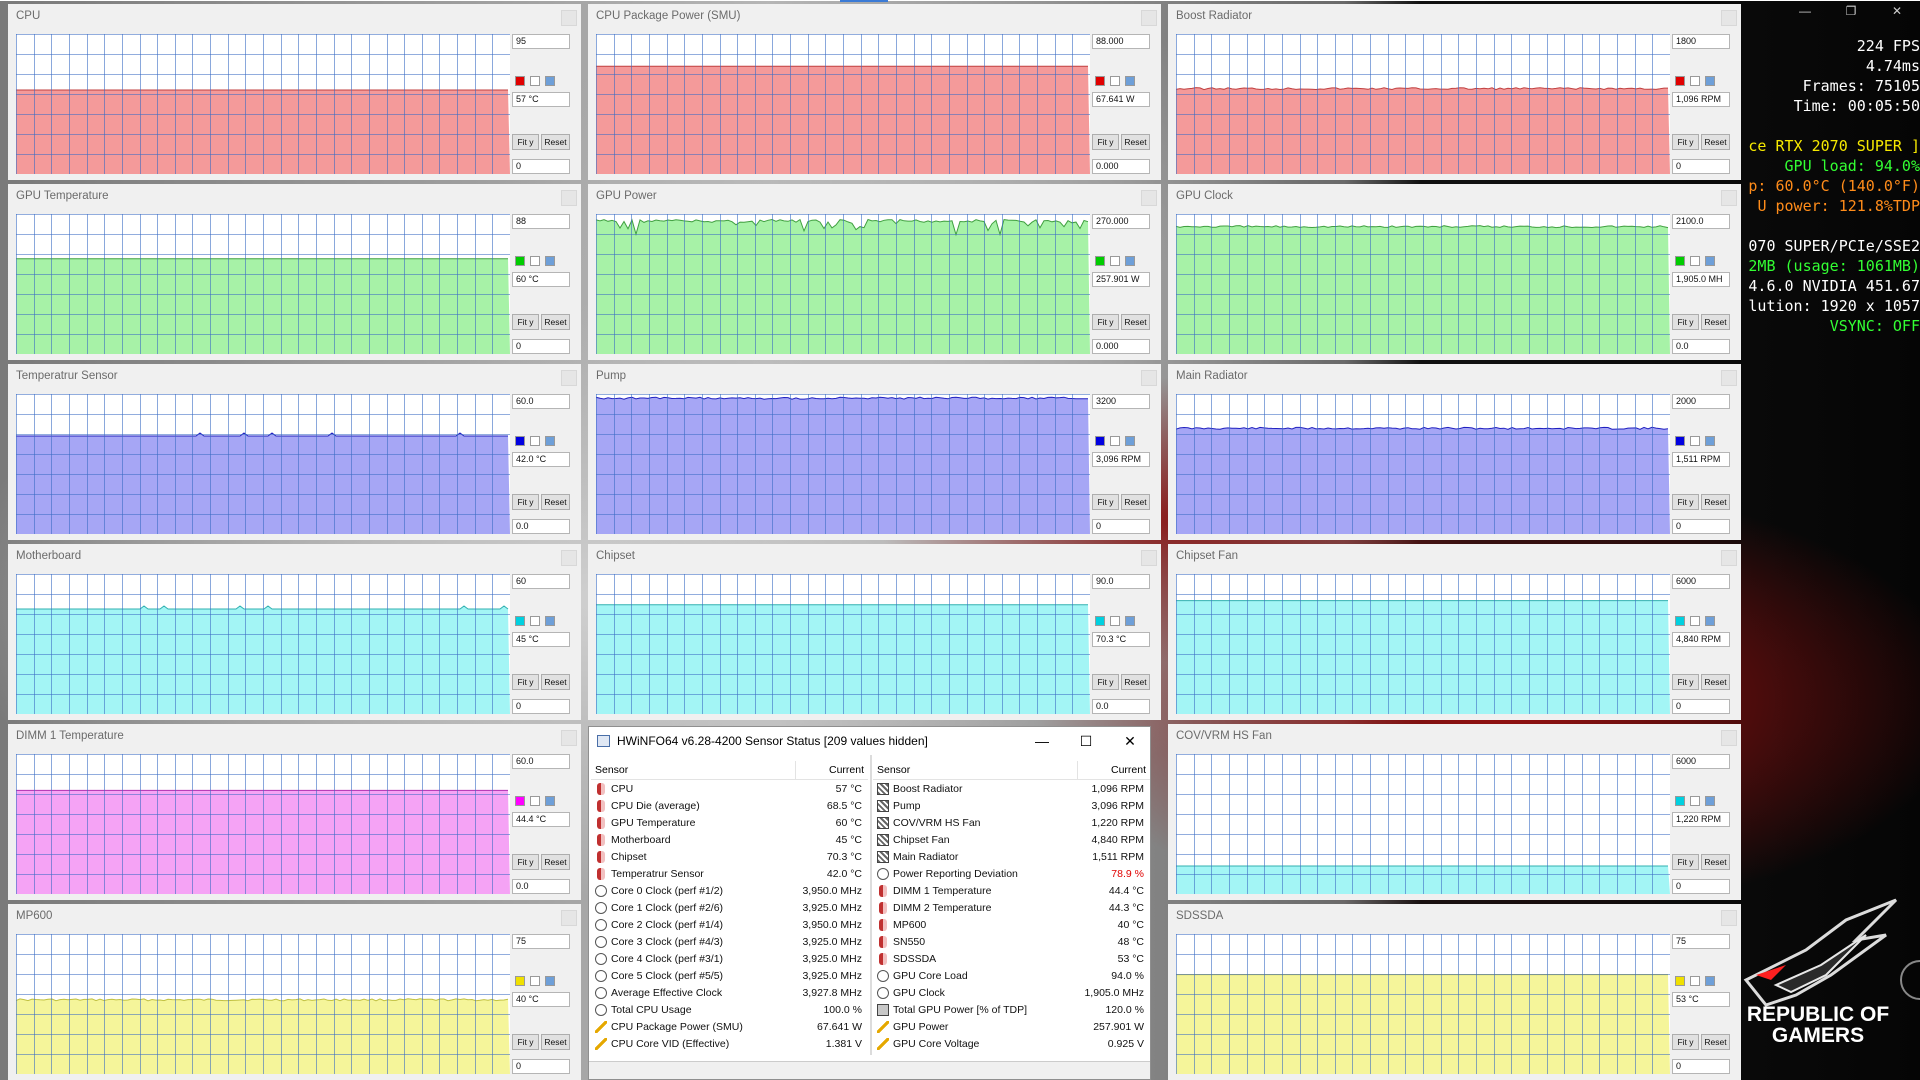  I want to click on table-row: GPU Core Load 94.0 %, so click(1011, 975).